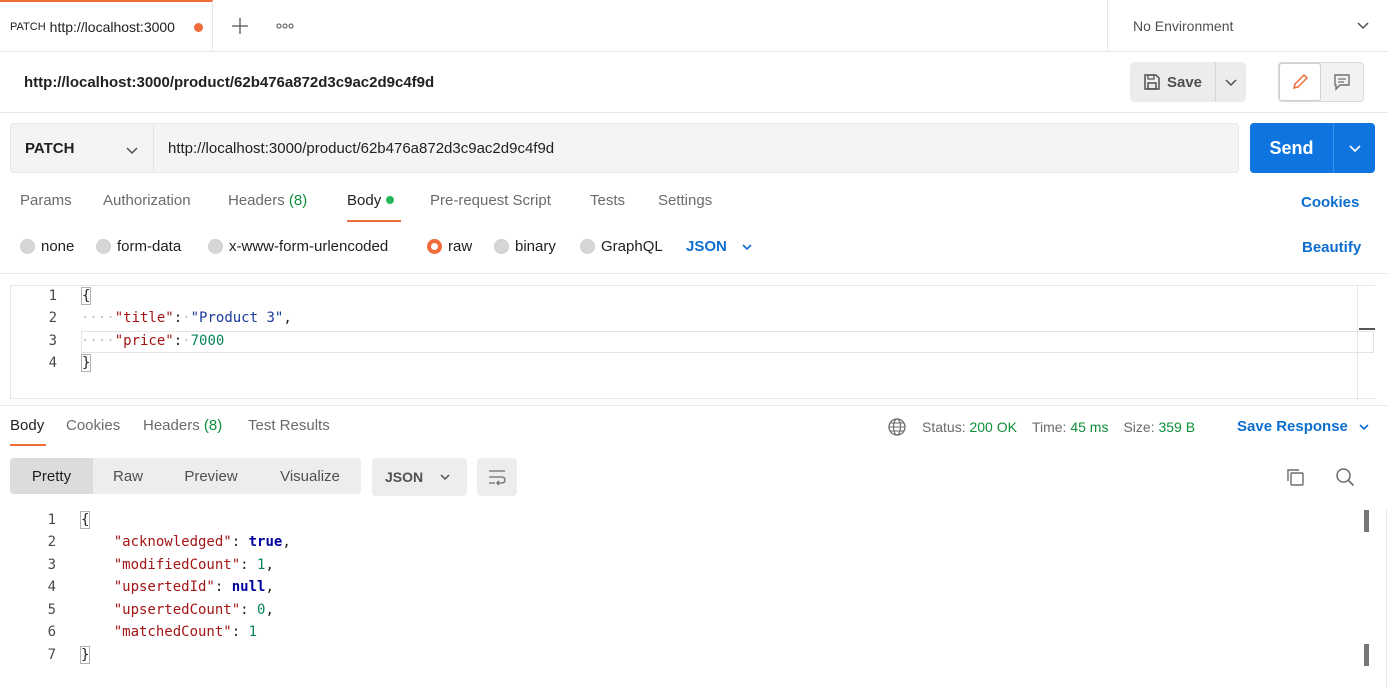 This screenshot has height=688, width=1388. I want to click on view-visualize: Visualize, so click(310, 476).